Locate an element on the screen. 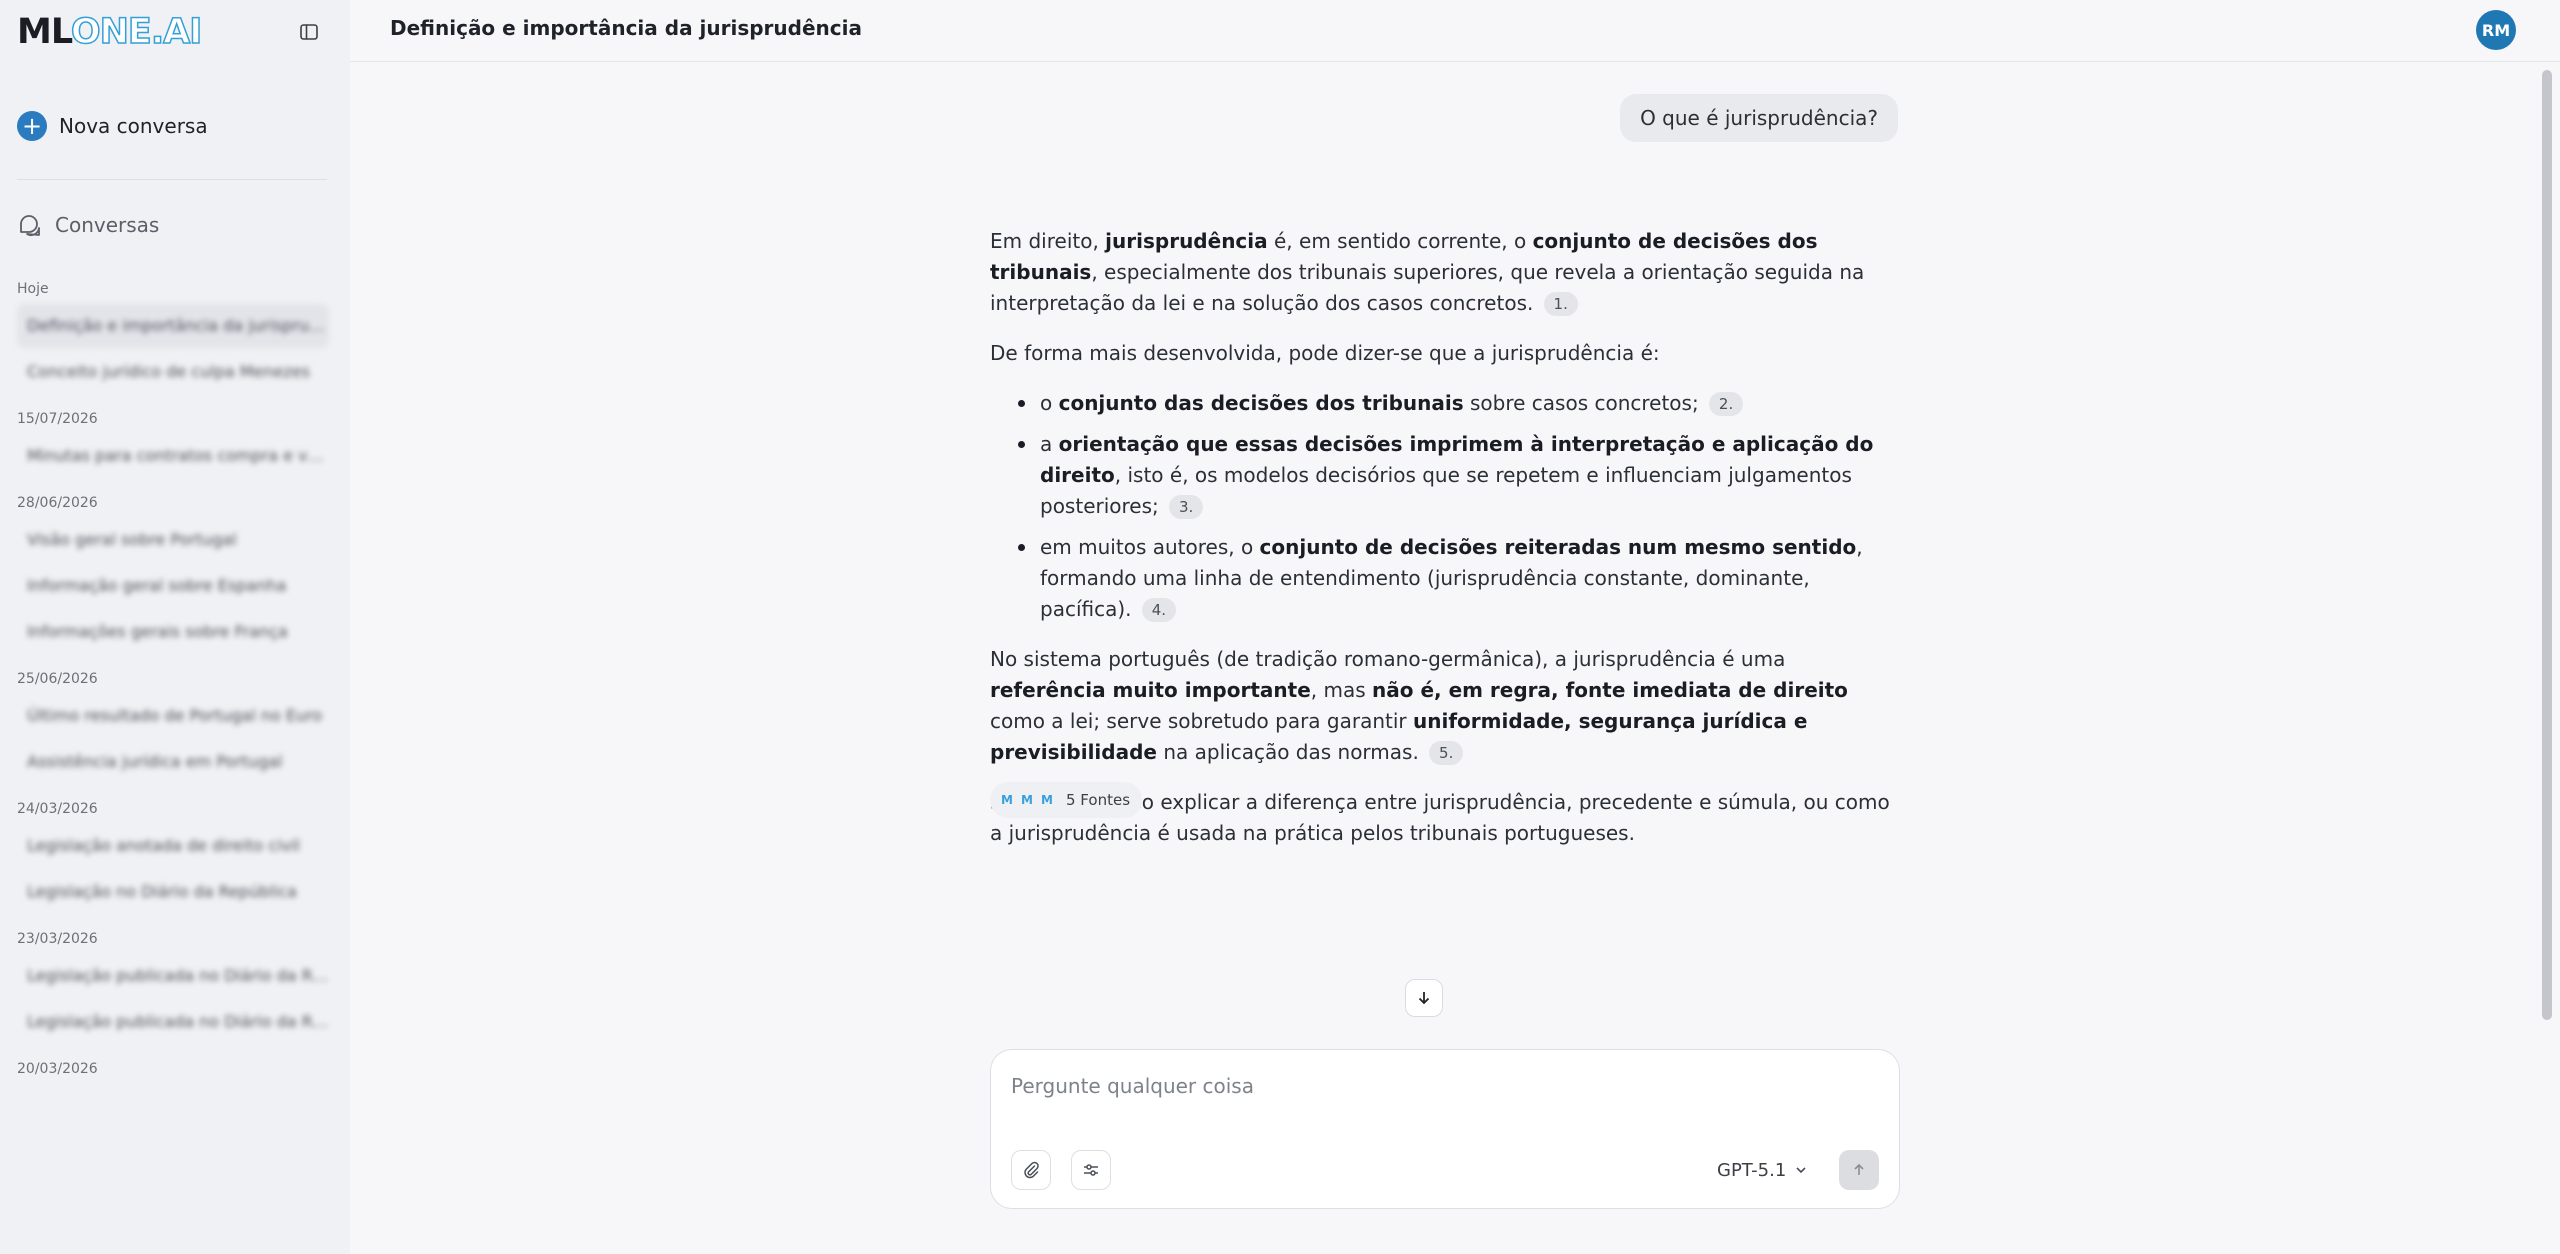  chevron-down-icon is located at coordinates (1801, 1170).